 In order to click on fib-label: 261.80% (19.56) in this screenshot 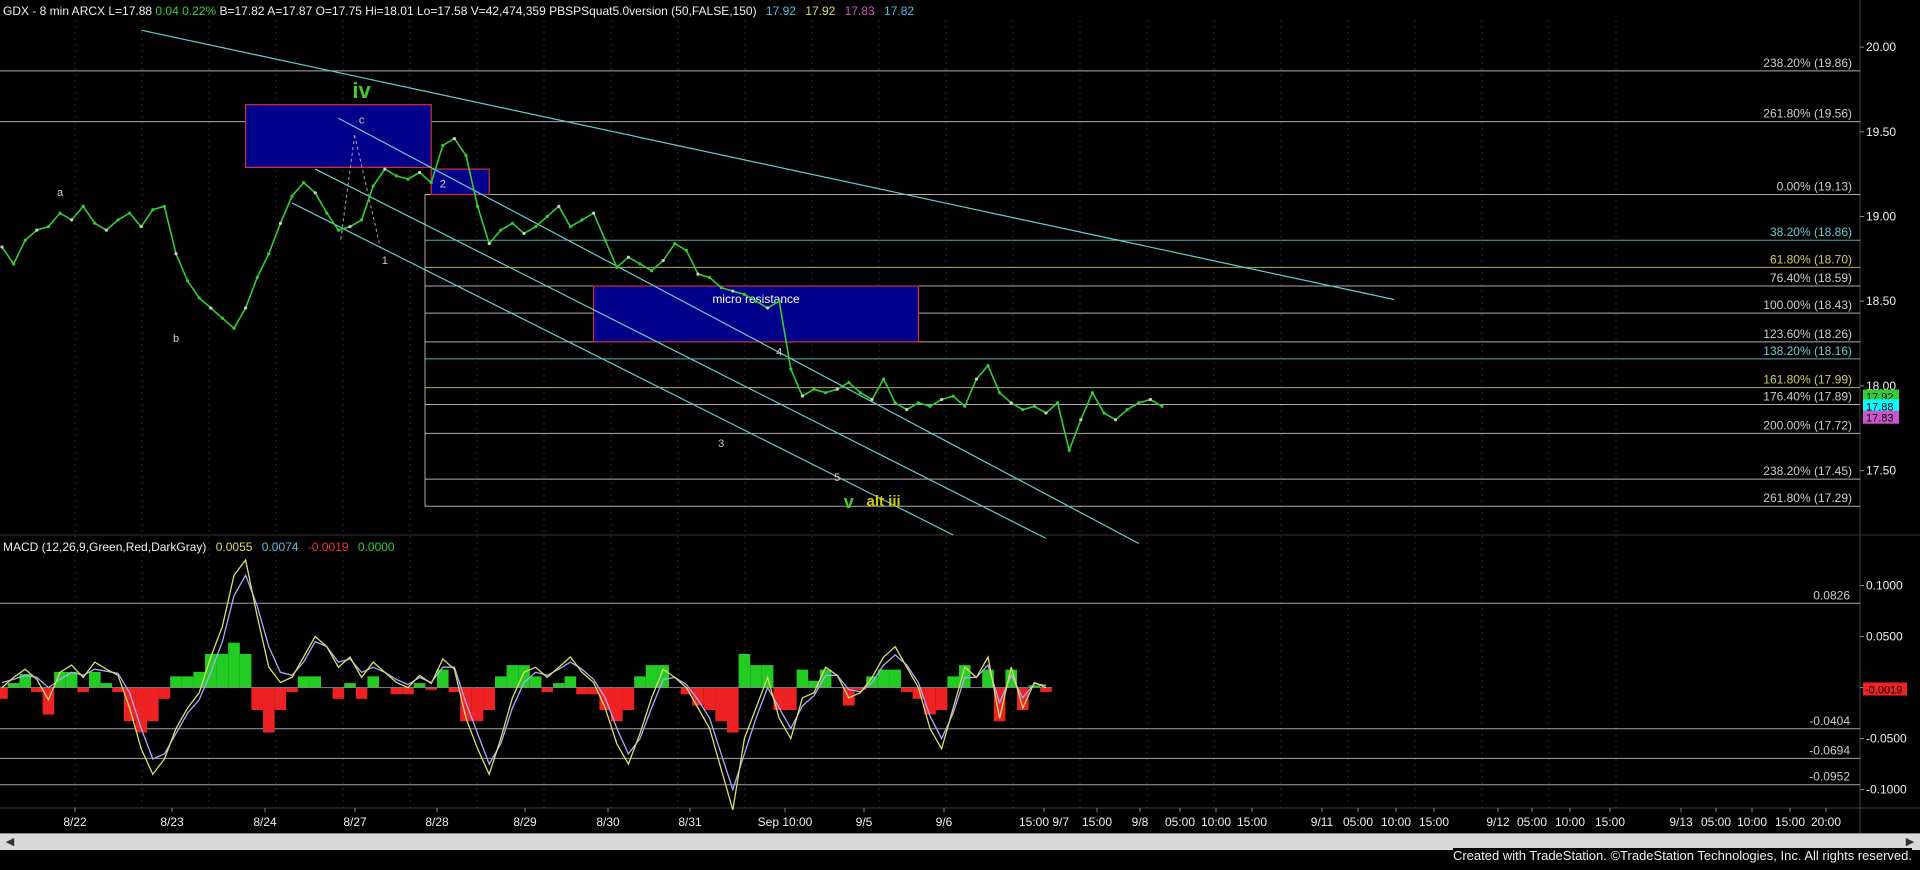, I will do `click(1807, 114)`.